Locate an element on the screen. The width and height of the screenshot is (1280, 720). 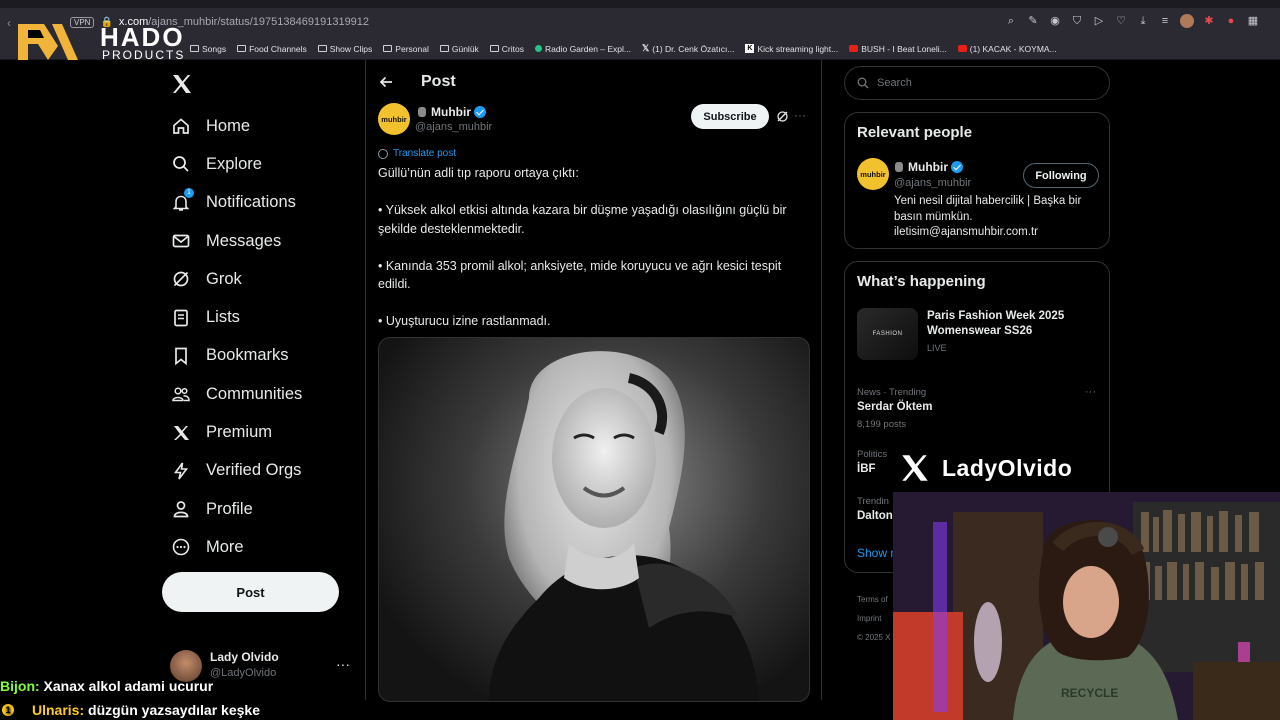
chat-username: Ulnaris: is located at coordinates (58, 710).